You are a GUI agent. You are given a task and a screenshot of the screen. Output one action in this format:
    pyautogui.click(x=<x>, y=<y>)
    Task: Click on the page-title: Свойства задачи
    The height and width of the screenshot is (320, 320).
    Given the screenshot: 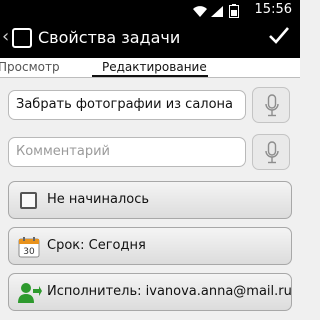 What is the action you would take?
    pyautogui.click(x=109, y=37)
    